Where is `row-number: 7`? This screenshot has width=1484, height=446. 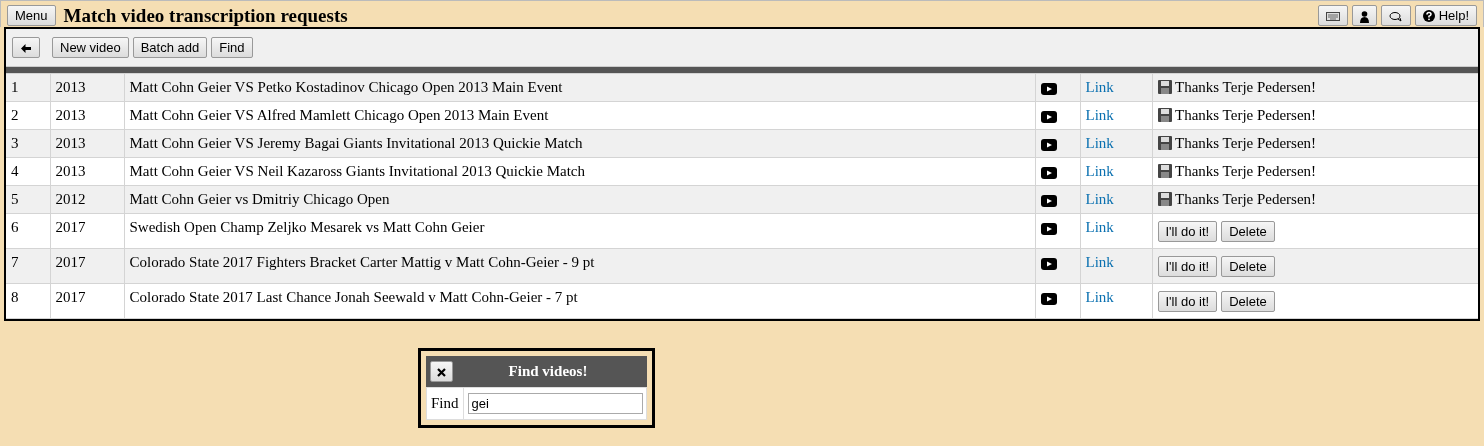
row-number: 7 is located at coordinates (28, 266).